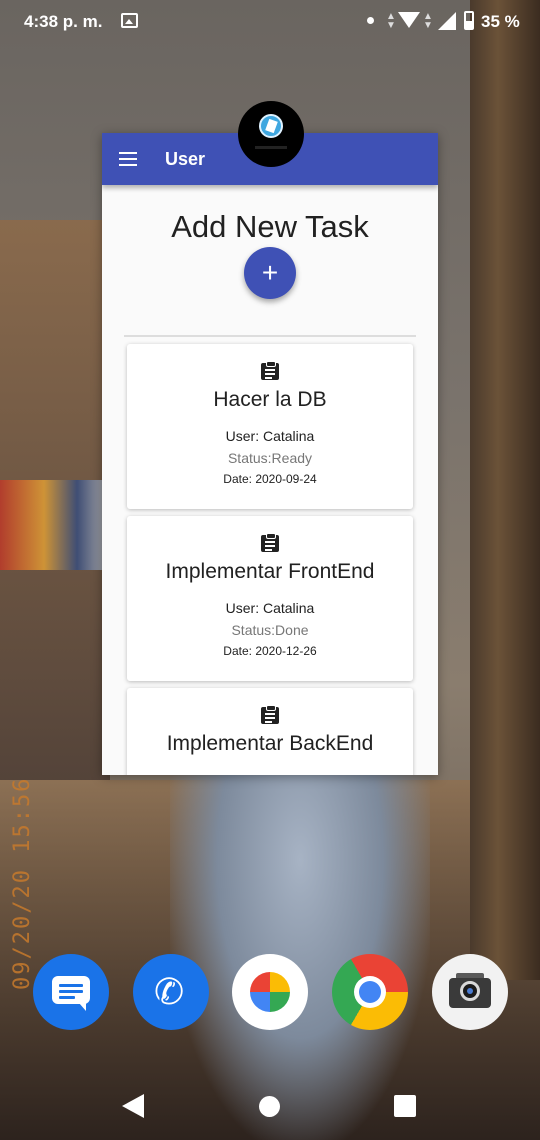 This screenshot has width=540, height=1140. What do you see at coordinates (133, 1106) in the screenshot?
I see `back-button` at bounding box center [133, 1106].